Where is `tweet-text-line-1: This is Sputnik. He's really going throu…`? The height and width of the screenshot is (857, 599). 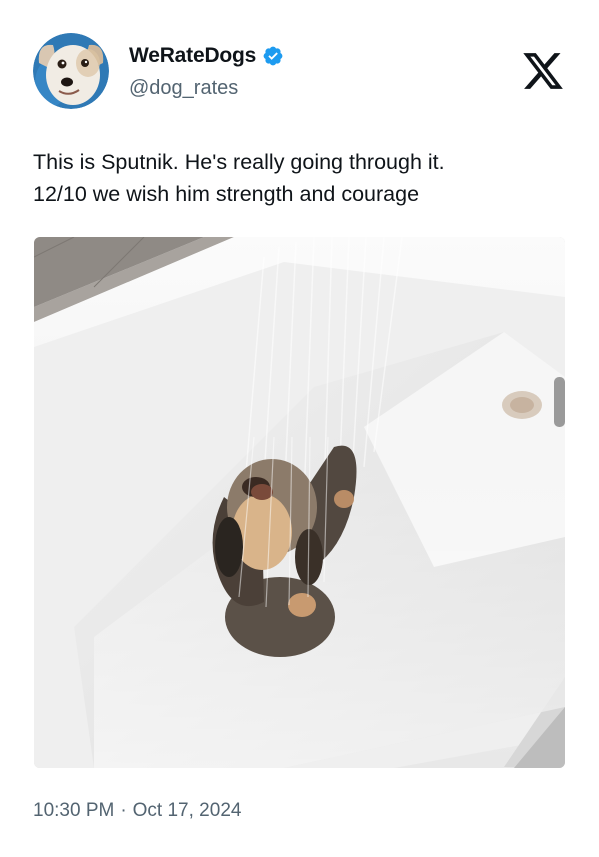 tweet-text-line-1: This is Sputnik. He's really going throu… is located at coordinates (239, 162).